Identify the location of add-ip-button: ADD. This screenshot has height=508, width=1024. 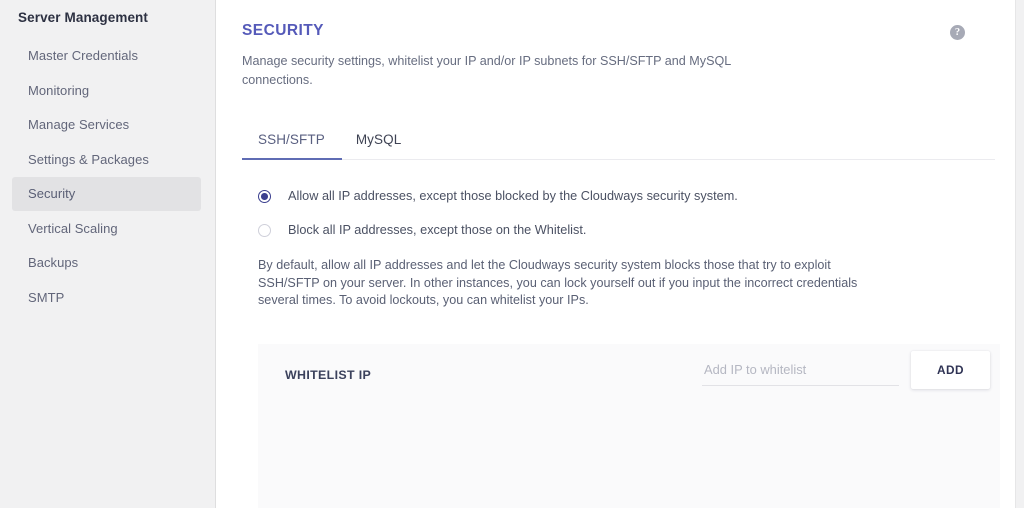
(950, 369).